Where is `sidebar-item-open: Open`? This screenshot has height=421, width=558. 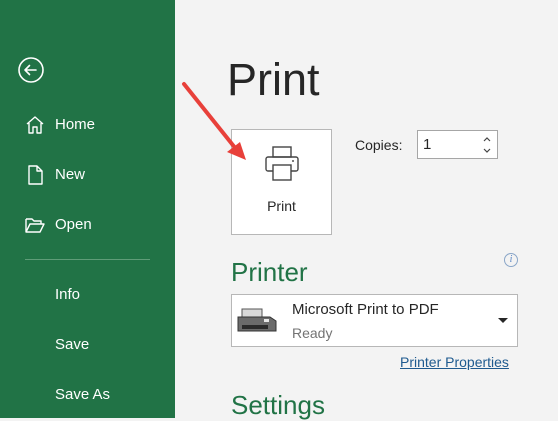 sidebar-item-open: Open is located at coordinates (87, 224).